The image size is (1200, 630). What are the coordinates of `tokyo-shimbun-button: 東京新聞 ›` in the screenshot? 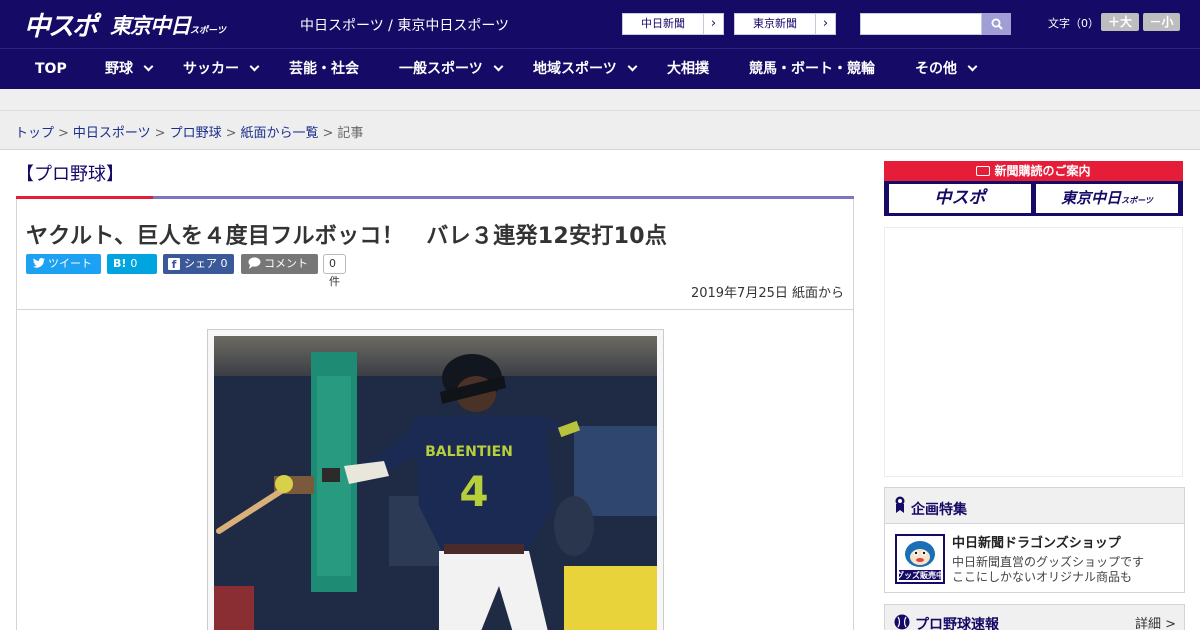 It's located at (785, 24).